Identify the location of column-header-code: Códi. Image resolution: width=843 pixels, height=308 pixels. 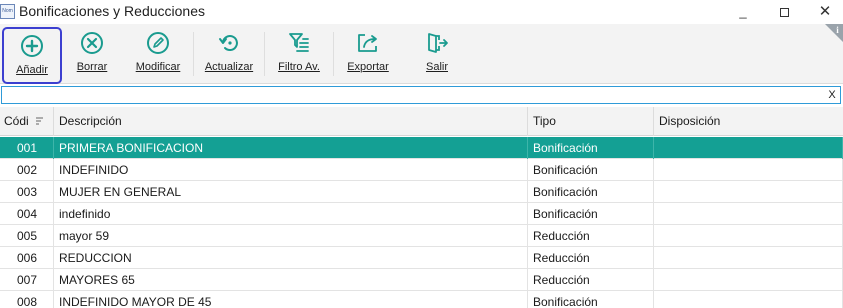
(27, 121).